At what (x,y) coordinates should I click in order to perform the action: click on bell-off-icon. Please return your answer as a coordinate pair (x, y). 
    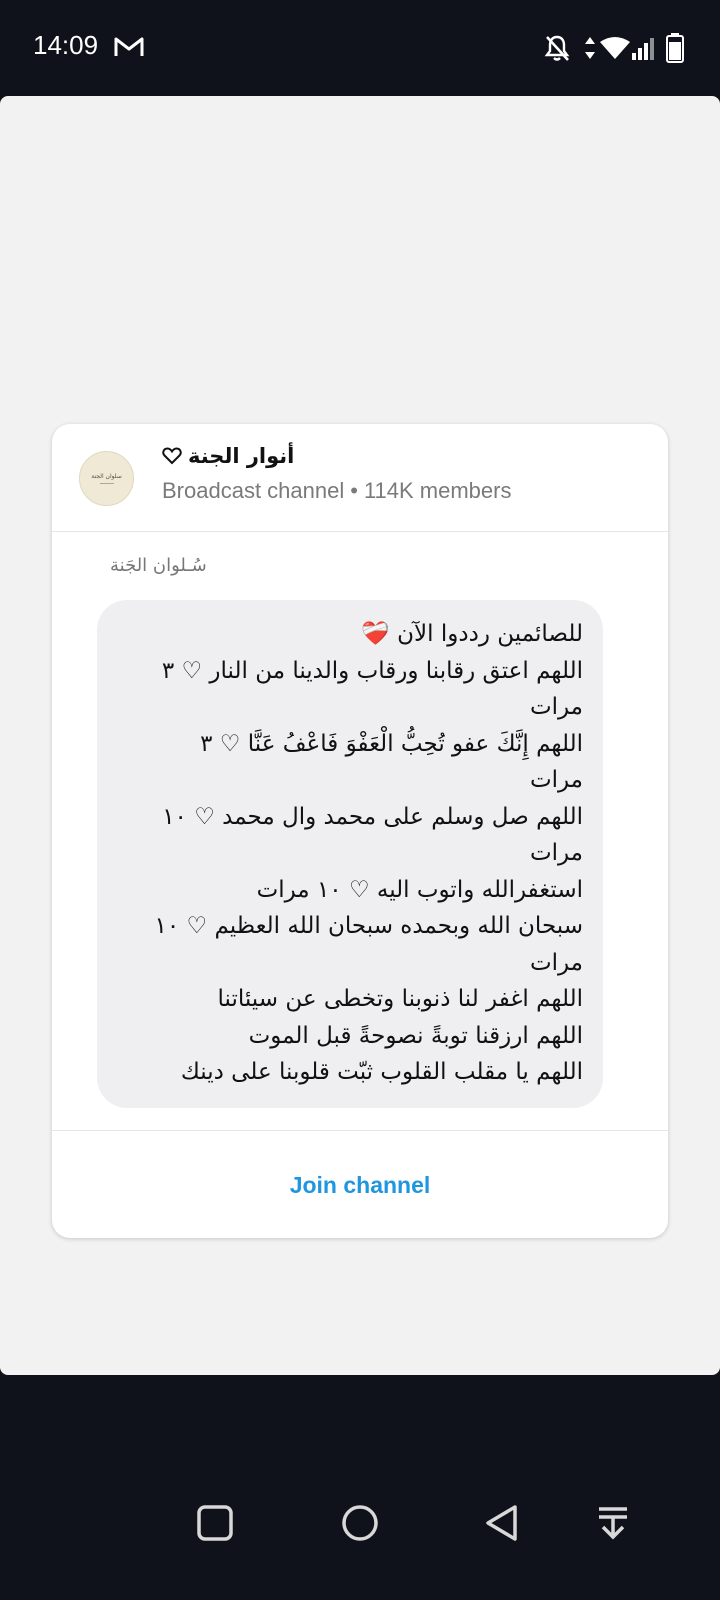
    Looking at the image, I should click on (557, 48).